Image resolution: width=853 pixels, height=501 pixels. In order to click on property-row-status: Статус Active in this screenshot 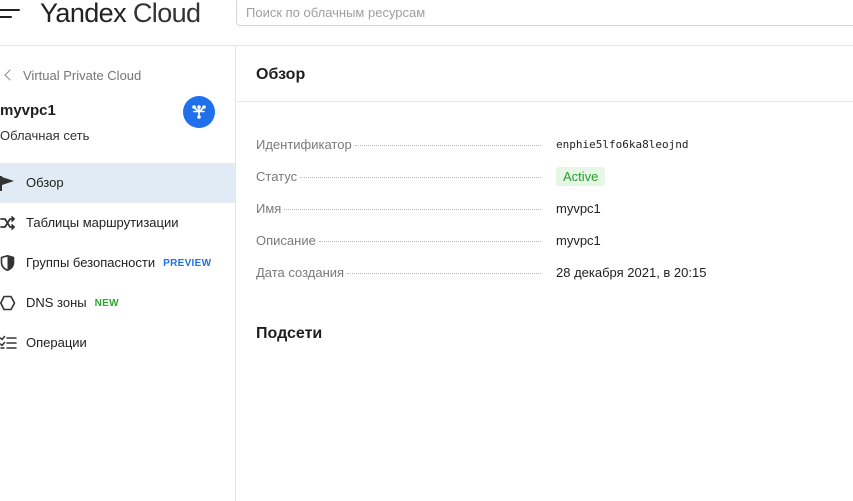, I will do `click(546, 180)`.